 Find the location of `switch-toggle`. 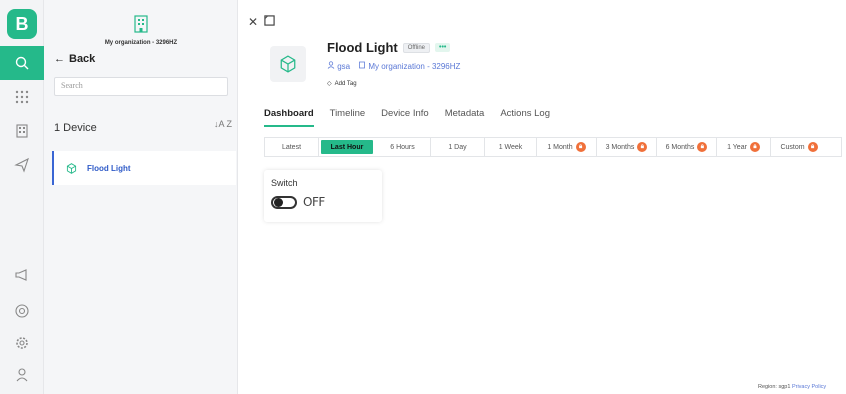

switch-toggle is located at coordinates (284, 202).